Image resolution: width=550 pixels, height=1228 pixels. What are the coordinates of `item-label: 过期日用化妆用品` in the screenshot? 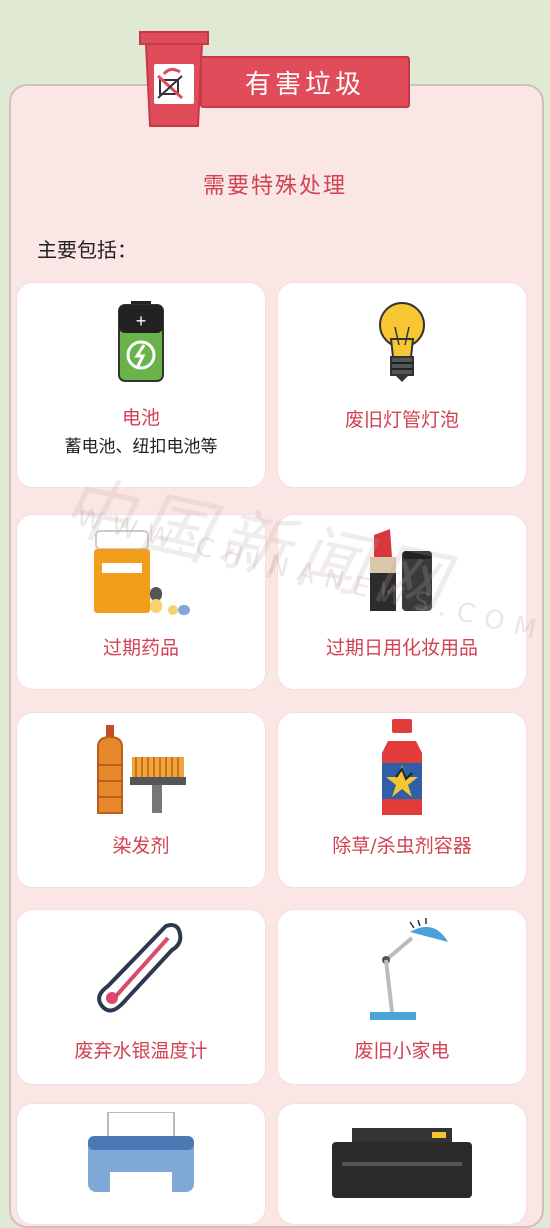 It's located at (401, 648).